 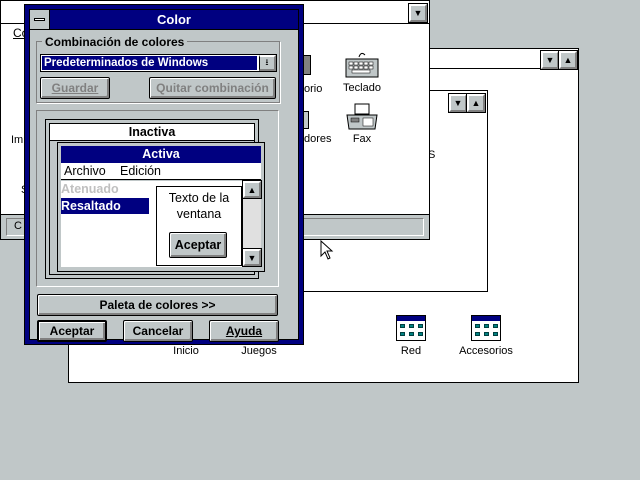 I want to click on scheme-select: Predeterminados de Windows ⭳, so click(x=158, y=63).